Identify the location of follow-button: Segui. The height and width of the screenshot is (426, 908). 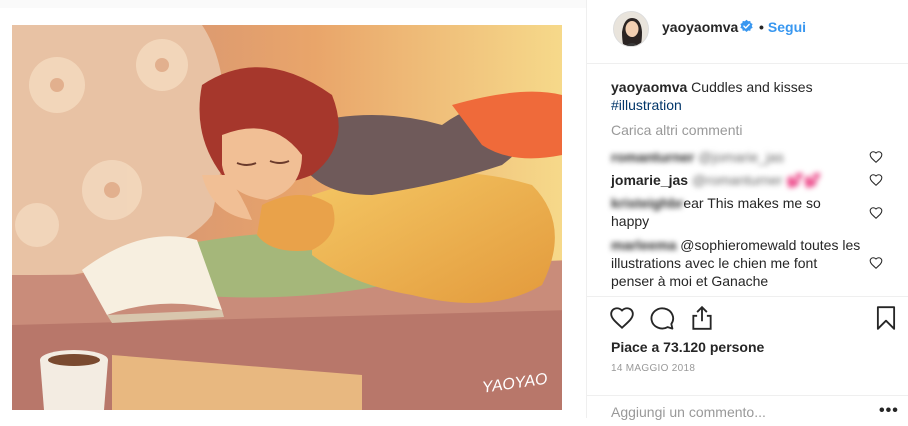
(787, 27).